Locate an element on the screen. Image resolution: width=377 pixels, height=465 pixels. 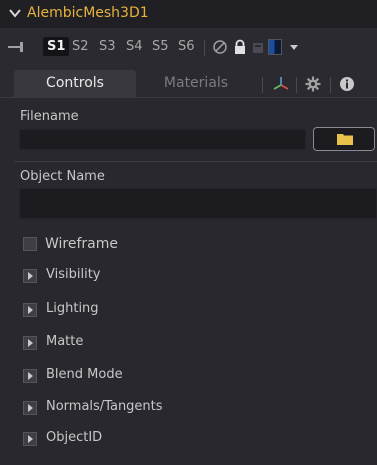
tab-bar: Controls Materials is located at coordinates (188, 81).